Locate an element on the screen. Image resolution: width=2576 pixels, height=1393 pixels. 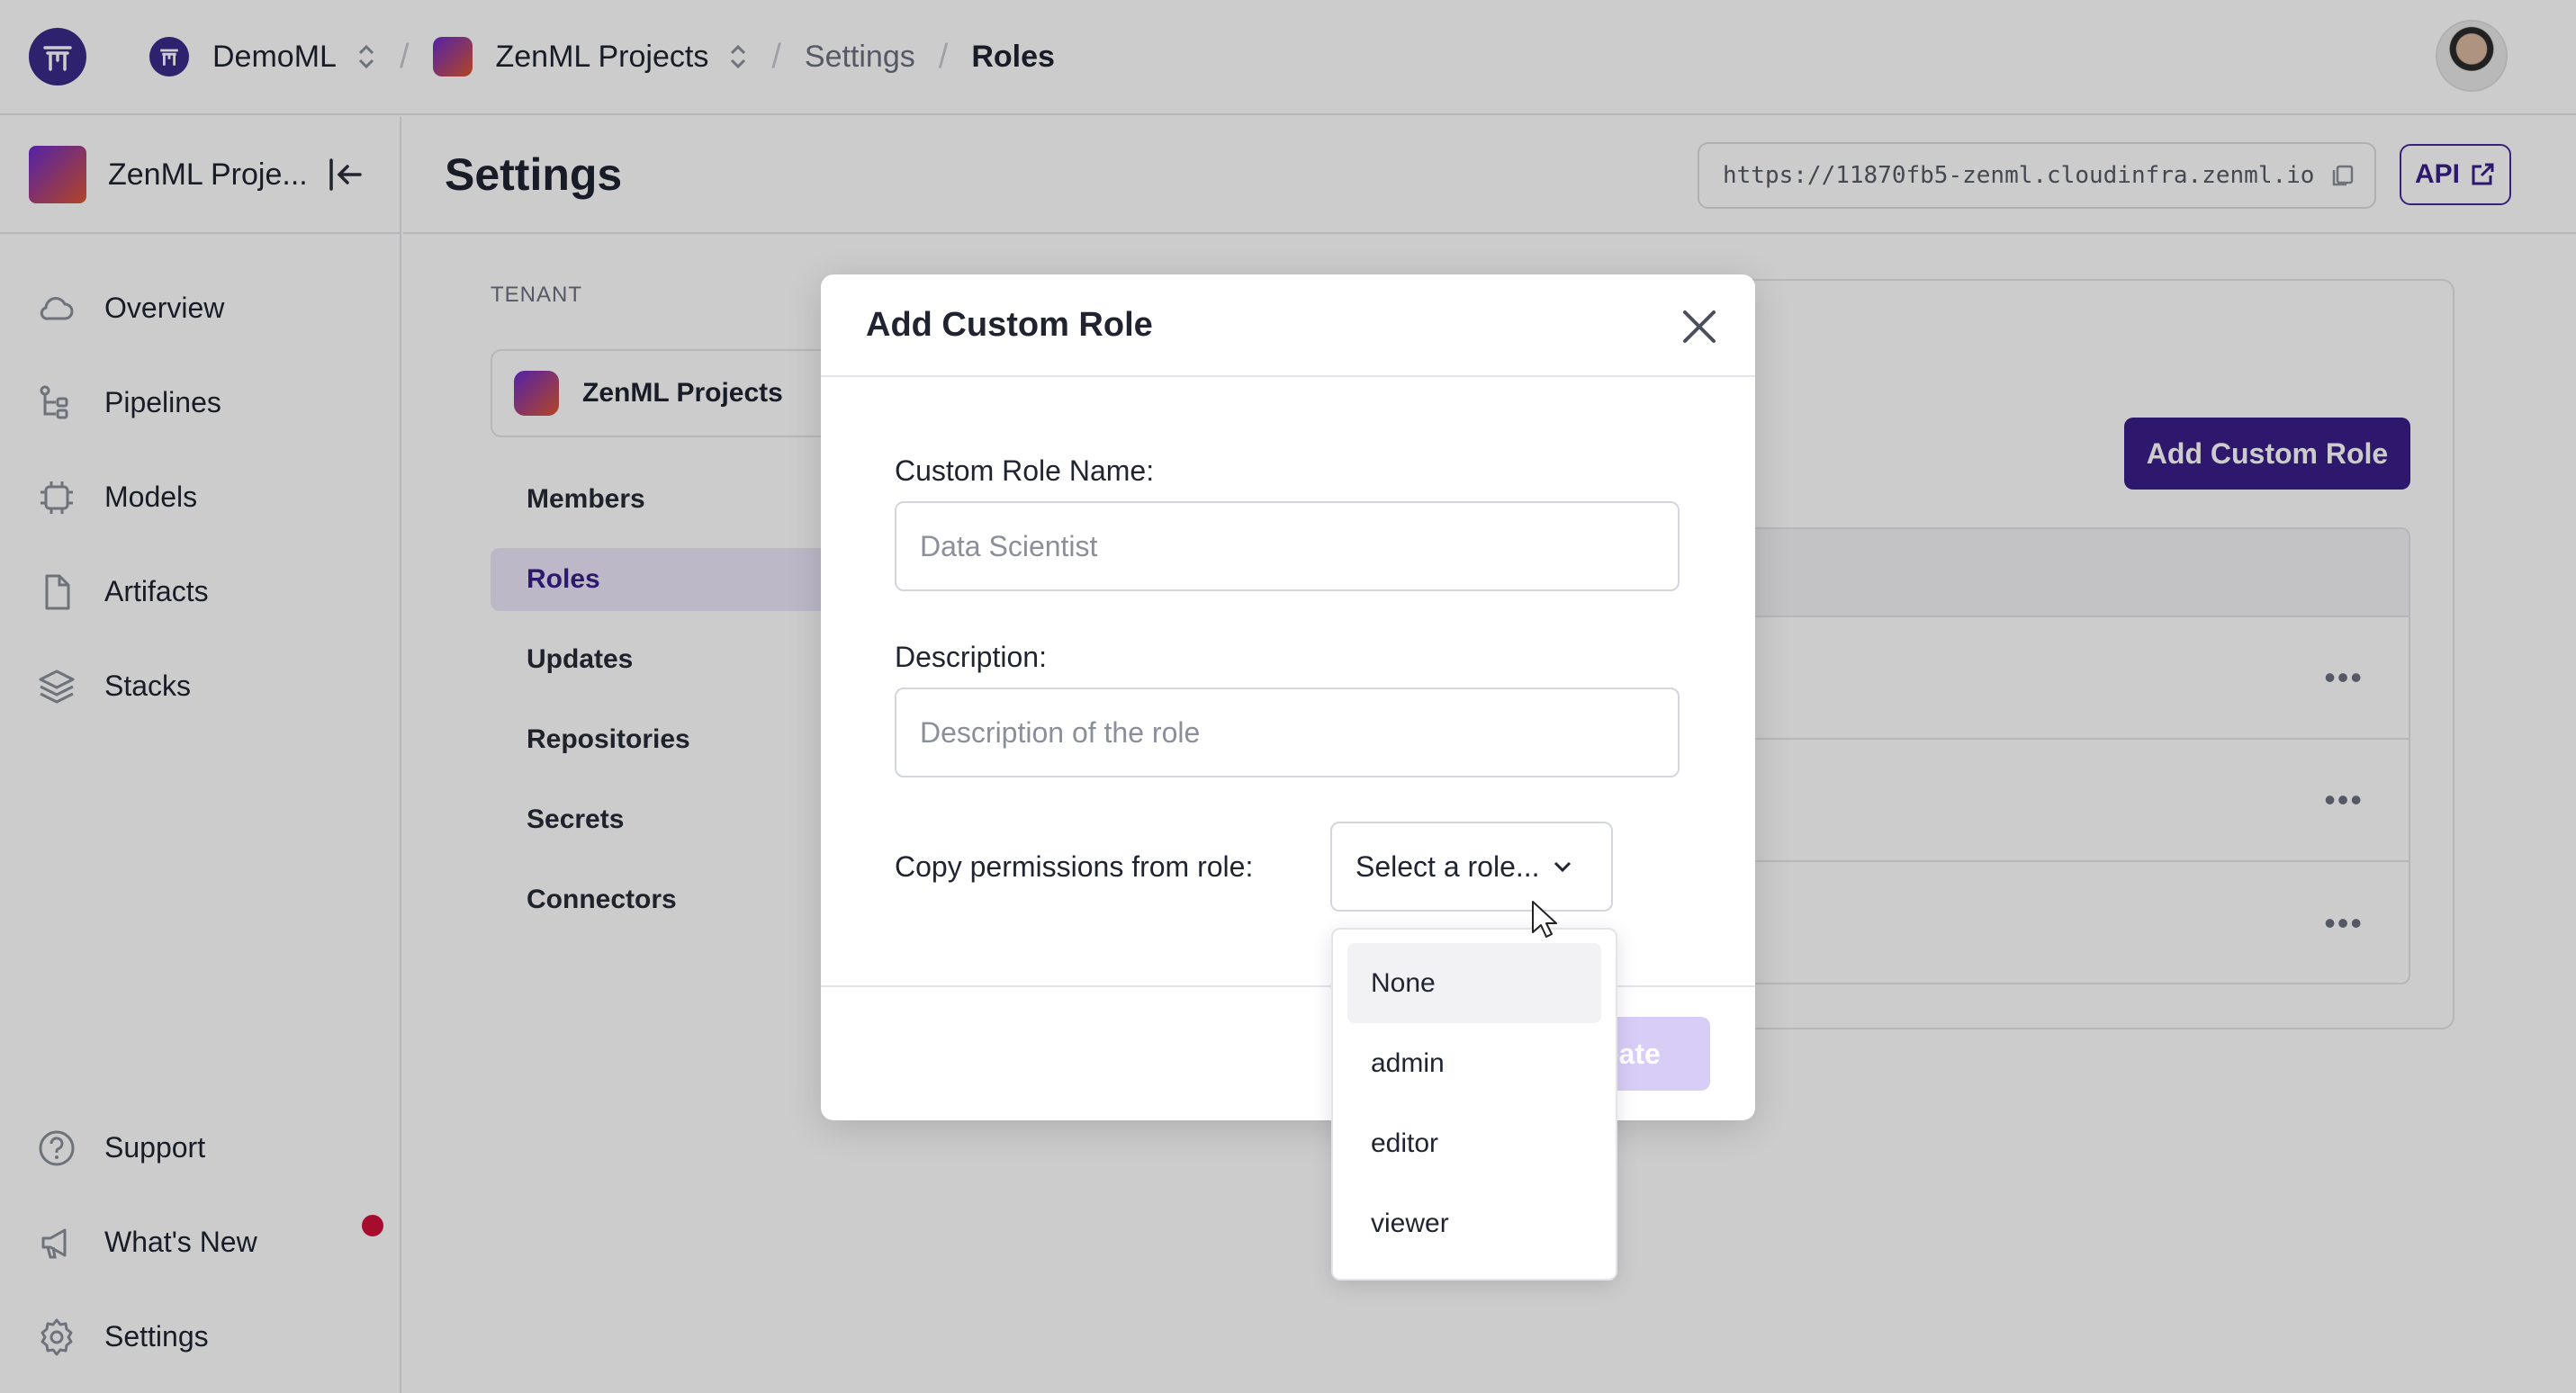
dropdown-option-editor: editor is located at coordinates (1474, 1143).